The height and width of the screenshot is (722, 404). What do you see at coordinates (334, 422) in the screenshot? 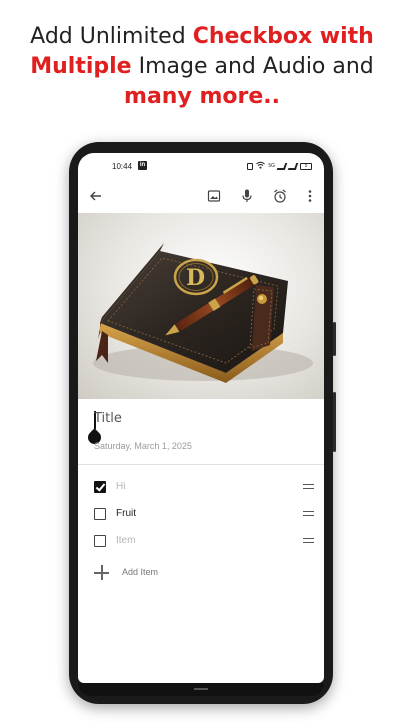
I see `power-button` at bounding box center [334, 422].